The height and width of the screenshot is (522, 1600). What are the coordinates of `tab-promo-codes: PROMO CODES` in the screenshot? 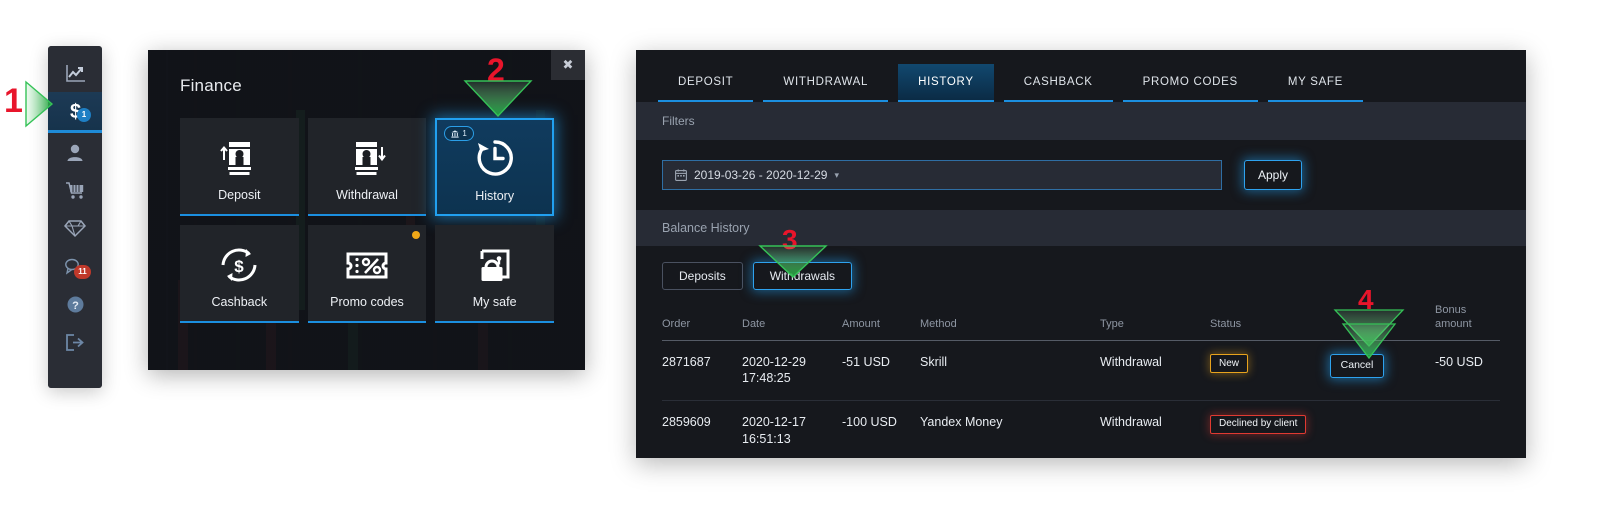 It's located at (1190, 83).